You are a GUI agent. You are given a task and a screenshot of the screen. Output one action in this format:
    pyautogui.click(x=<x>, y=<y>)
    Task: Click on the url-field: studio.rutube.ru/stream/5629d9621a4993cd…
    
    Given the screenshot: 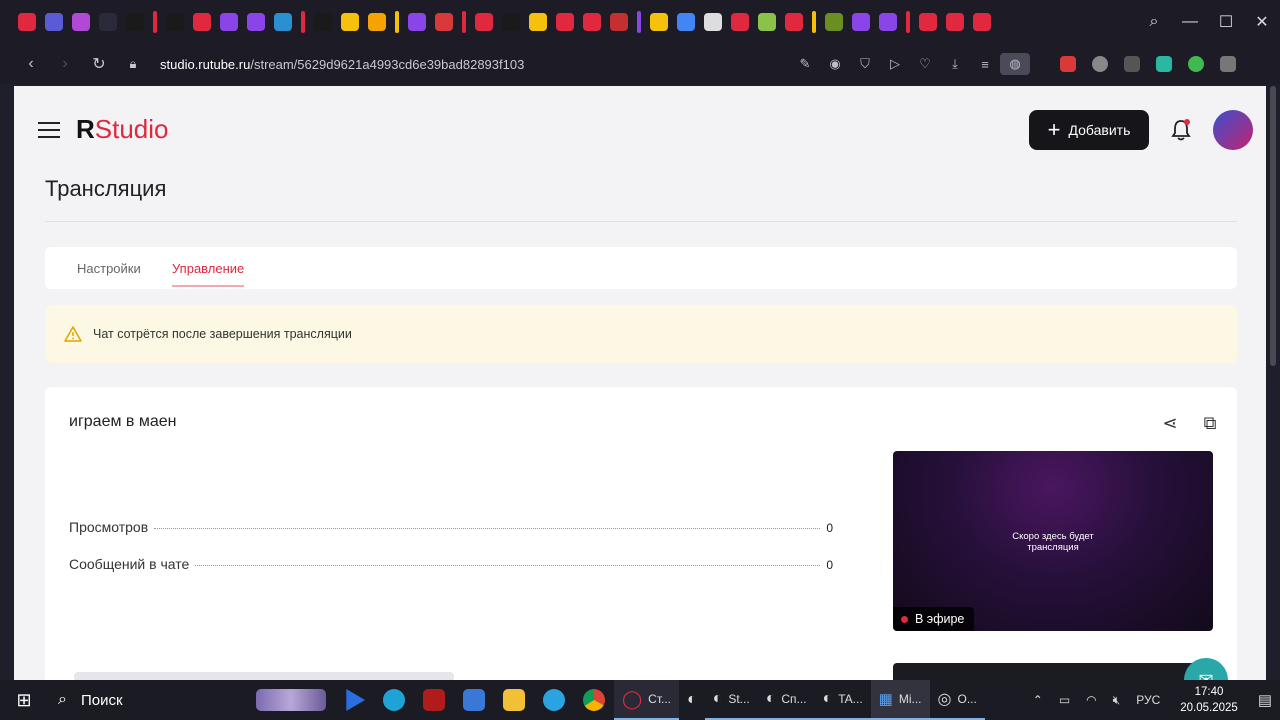 What is the action you would take?
    pyautogui.click(x=342, y=64)
    